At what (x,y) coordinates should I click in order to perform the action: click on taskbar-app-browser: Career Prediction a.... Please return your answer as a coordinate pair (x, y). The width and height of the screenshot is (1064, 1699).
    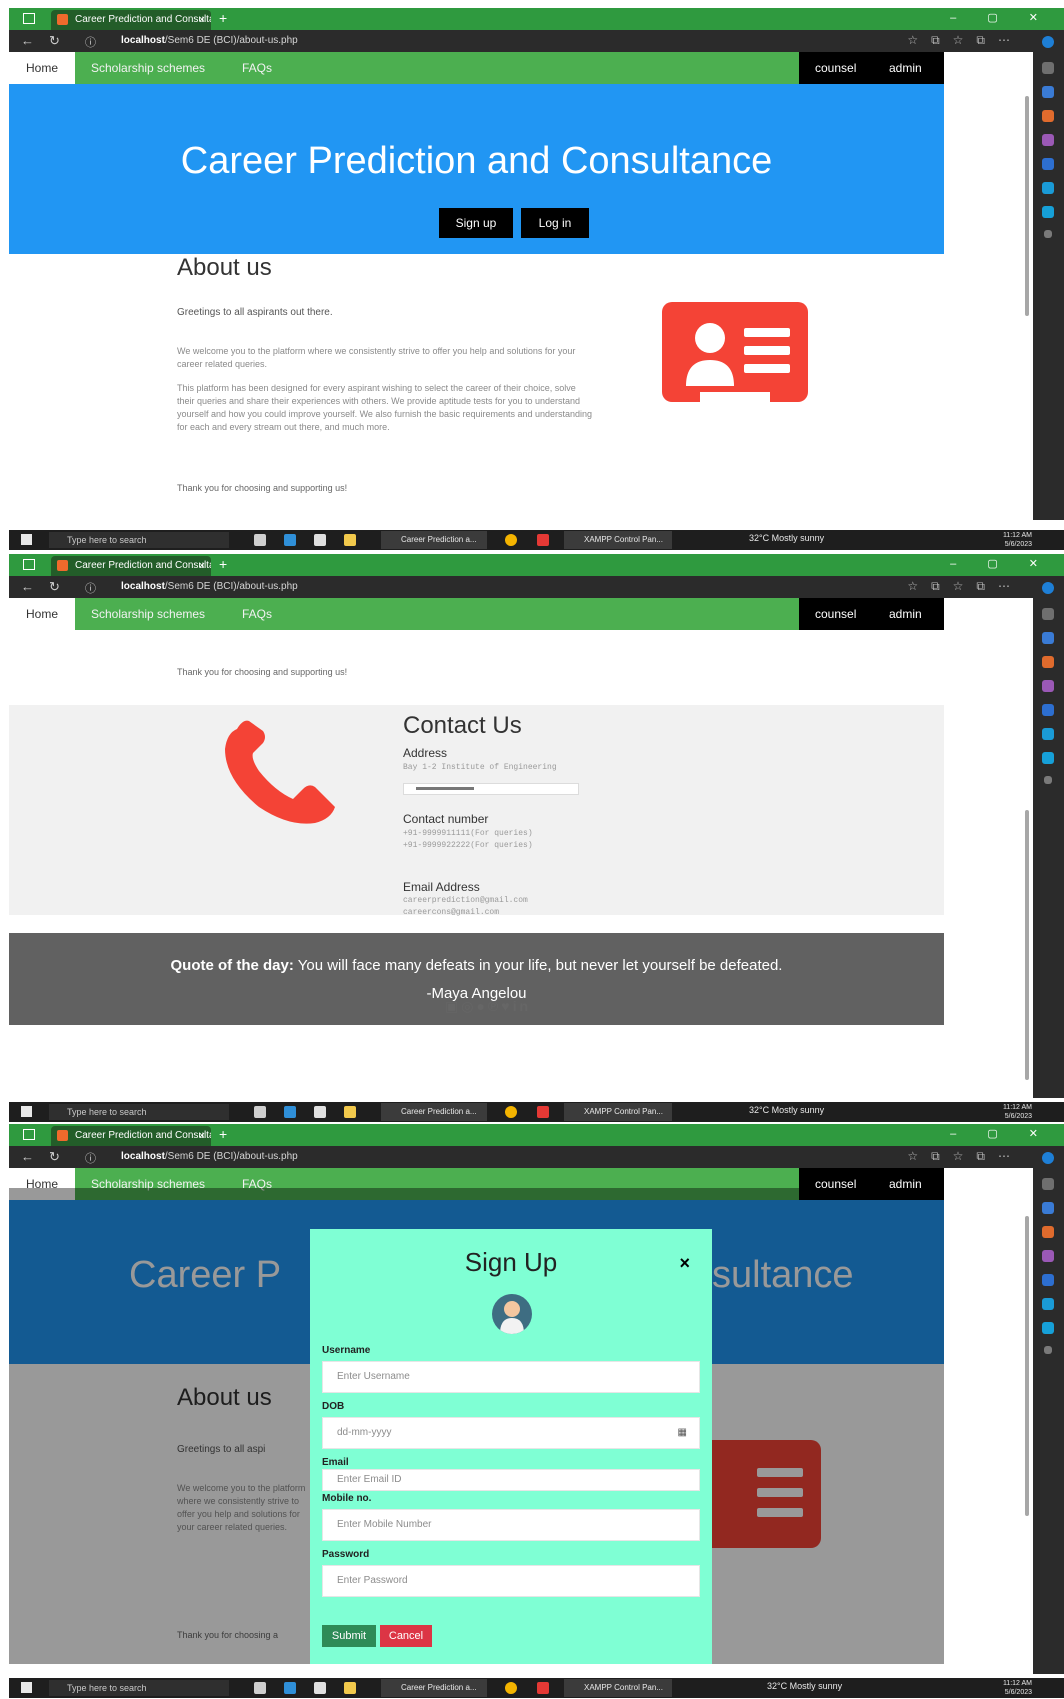
    Looking at the image, I should click on (434, 1112).